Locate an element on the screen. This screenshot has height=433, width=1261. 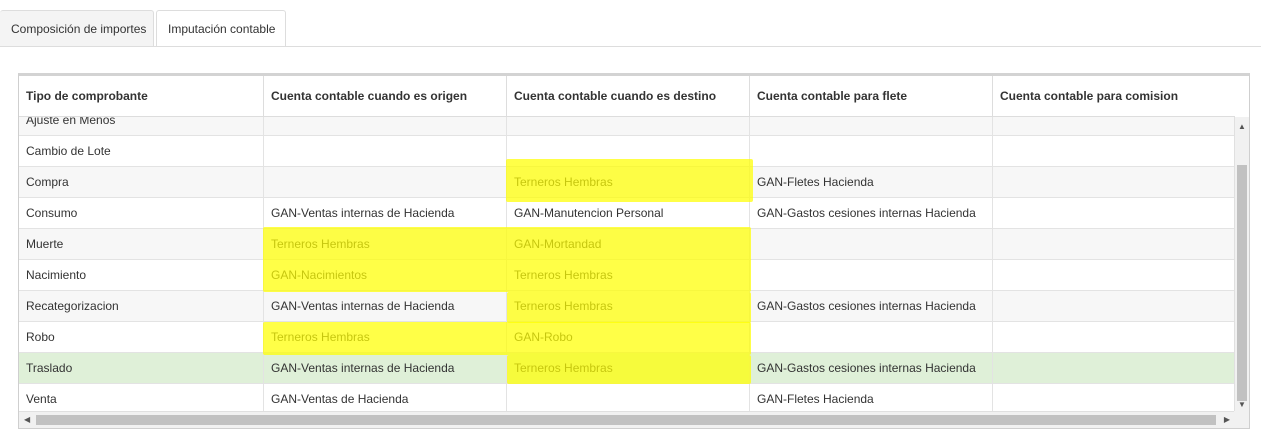
table-cell: GAN-Ventas de Hacienda is located at coordinates (385, 398).